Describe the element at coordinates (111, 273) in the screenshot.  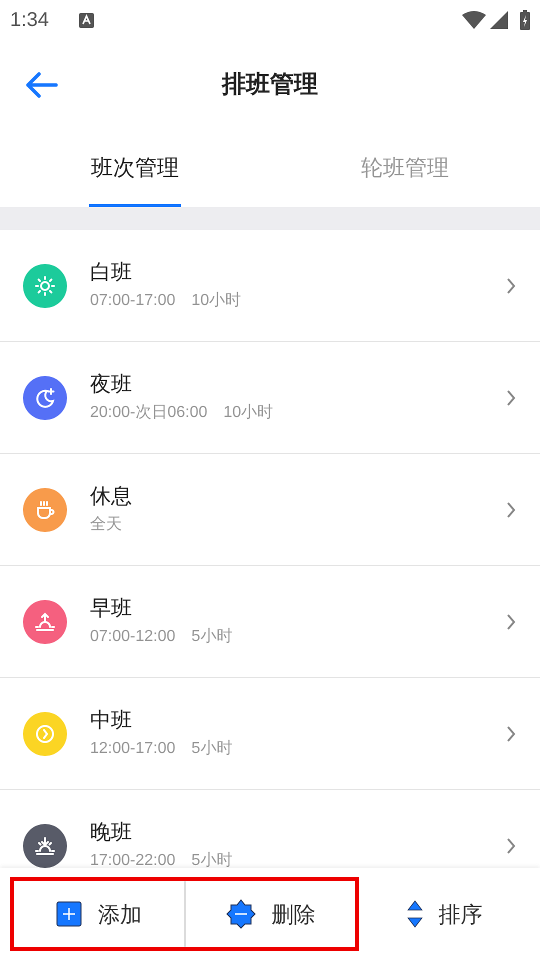
I see `shift-name: 白班` at that location.